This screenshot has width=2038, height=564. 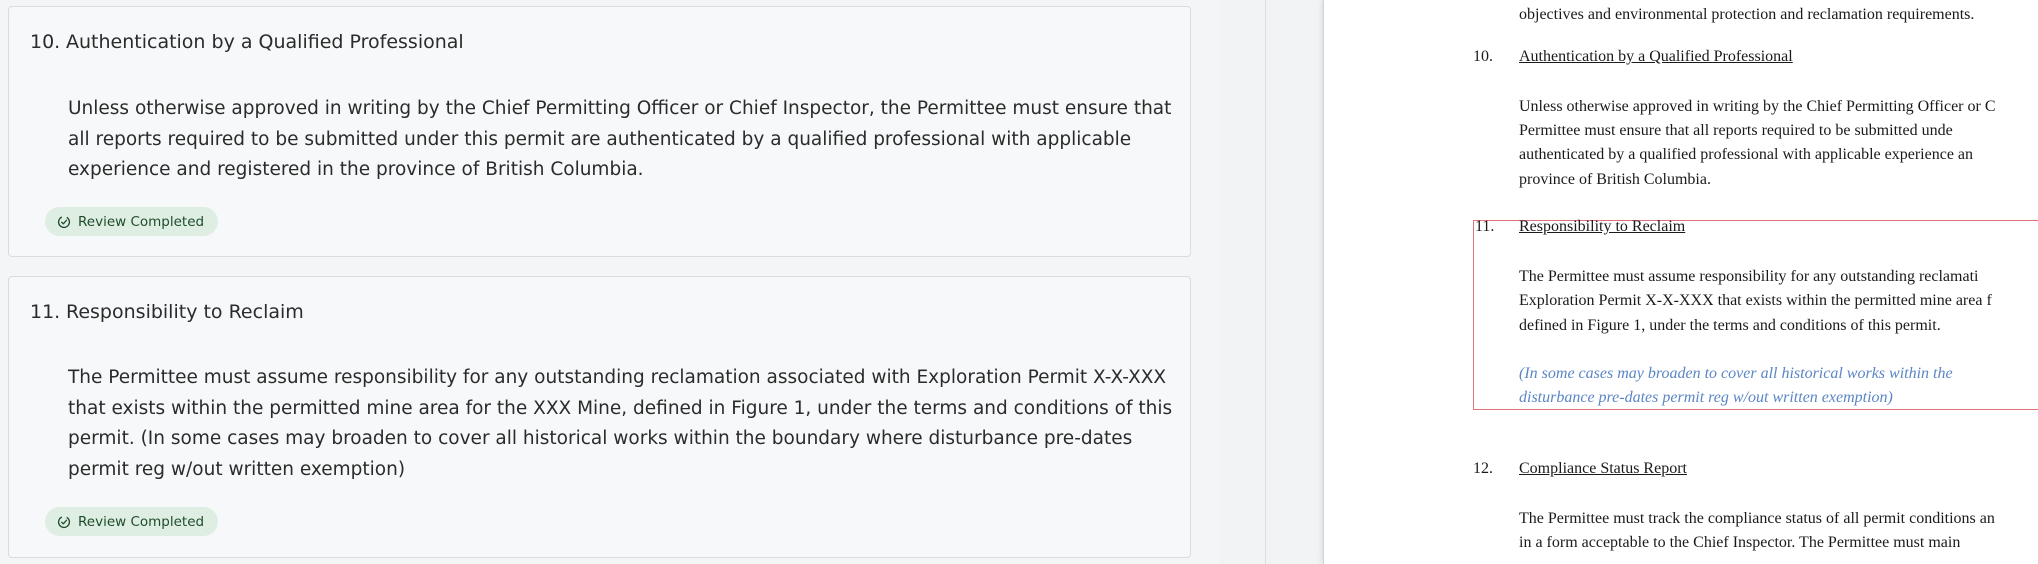 I want to click on doc-section-heading: Compliance Status Report, so click(x=1603, y=468).